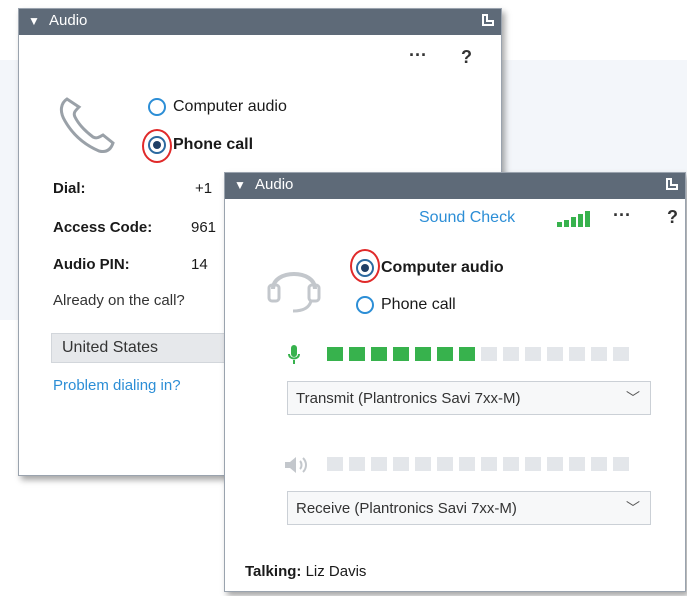 This screenshot has height=596, width=687. What do you see at coordinates (87, 125) in the screenshot?
I see `phone-handset-icon` at bounding box center [87, 125].